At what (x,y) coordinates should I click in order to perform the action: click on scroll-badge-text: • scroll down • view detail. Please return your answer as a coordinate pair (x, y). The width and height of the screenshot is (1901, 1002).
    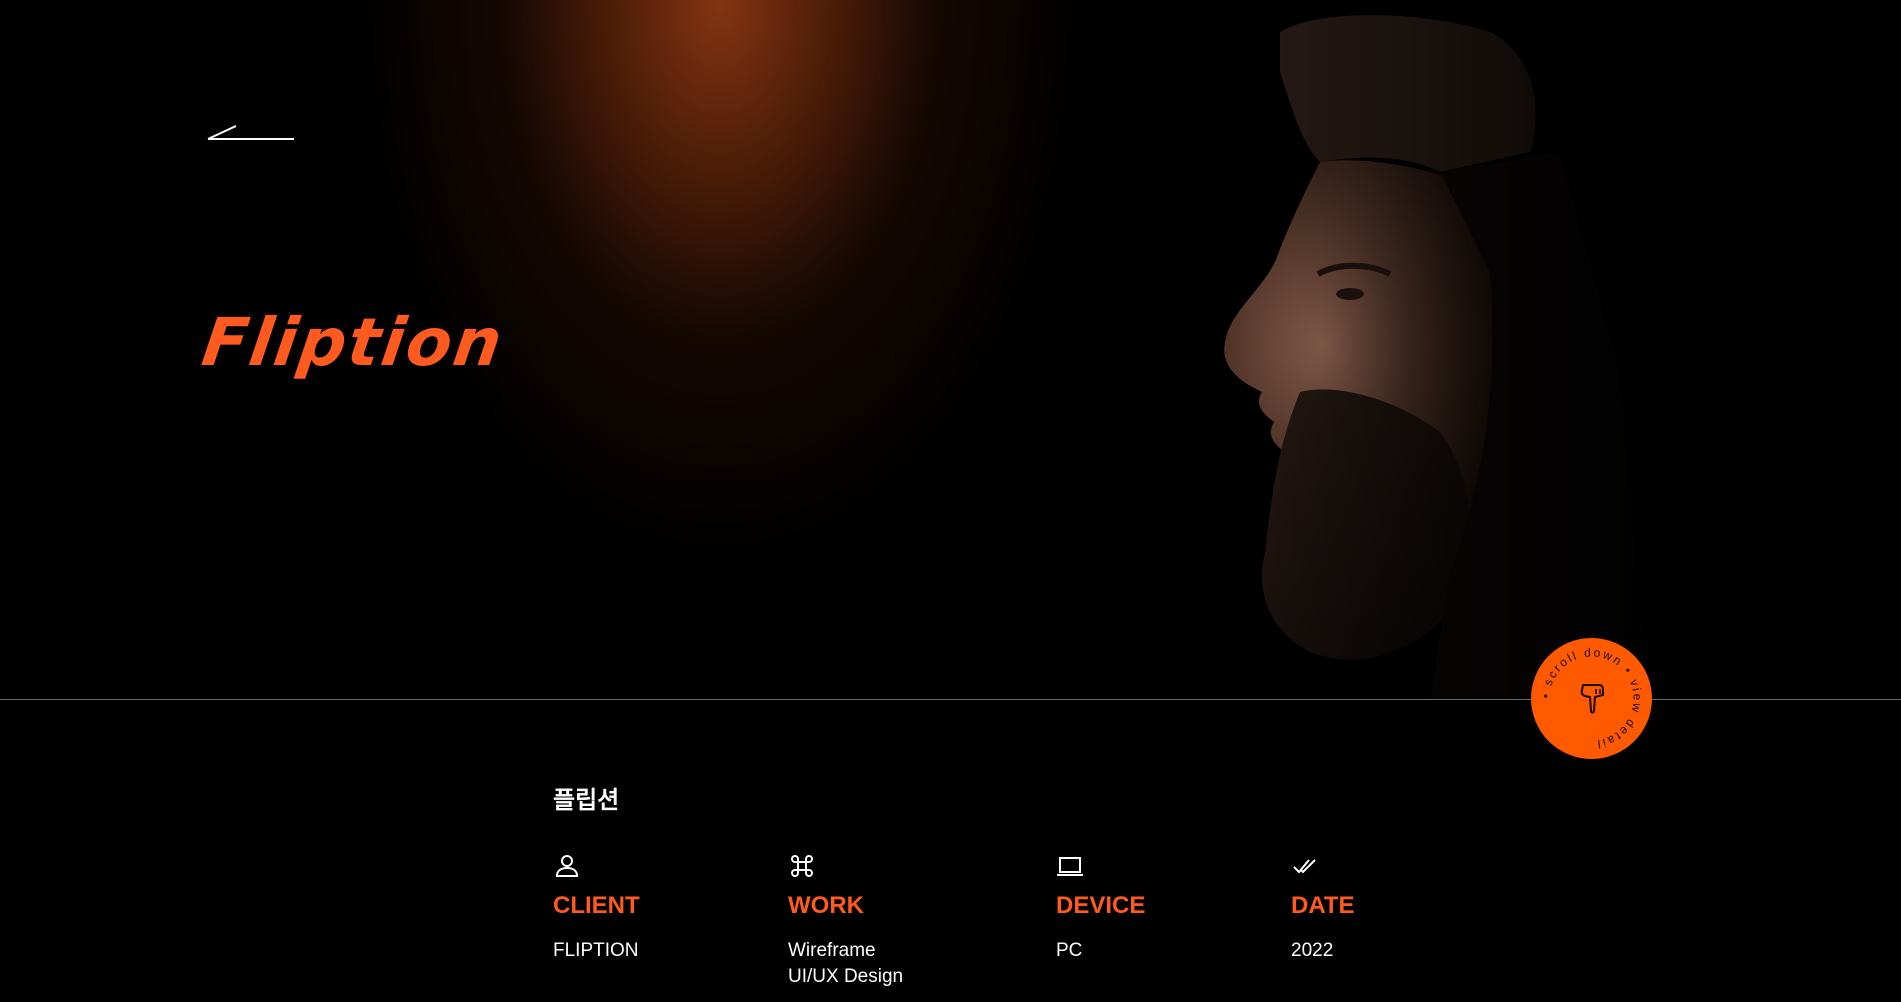
    Looking at the image, I should click on (1590, 698).